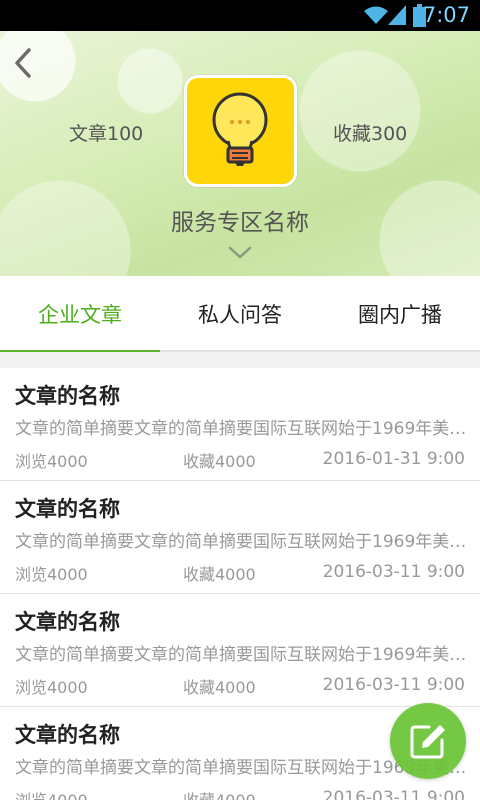 The image size is (480, 800). What do you see at coordinates (400, 314) in the screenshot?
I see `tab-circle-broadcast: 圈内广播` at bounding box center [400, 314].